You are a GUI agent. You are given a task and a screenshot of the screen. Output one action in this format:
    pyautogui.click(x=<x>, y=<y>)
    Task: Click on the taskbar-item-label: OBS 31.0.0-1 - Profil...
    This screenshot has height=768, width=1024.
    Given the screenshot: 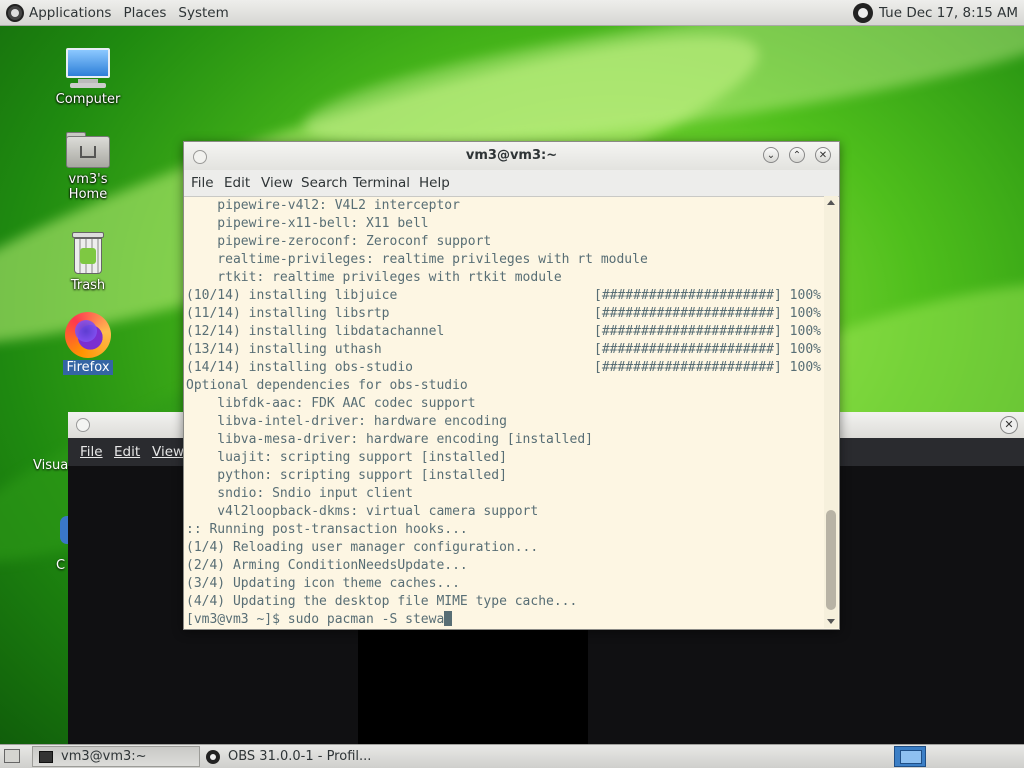 What is the action you would take?
    pyautogui.click(x=300, y=756)
    